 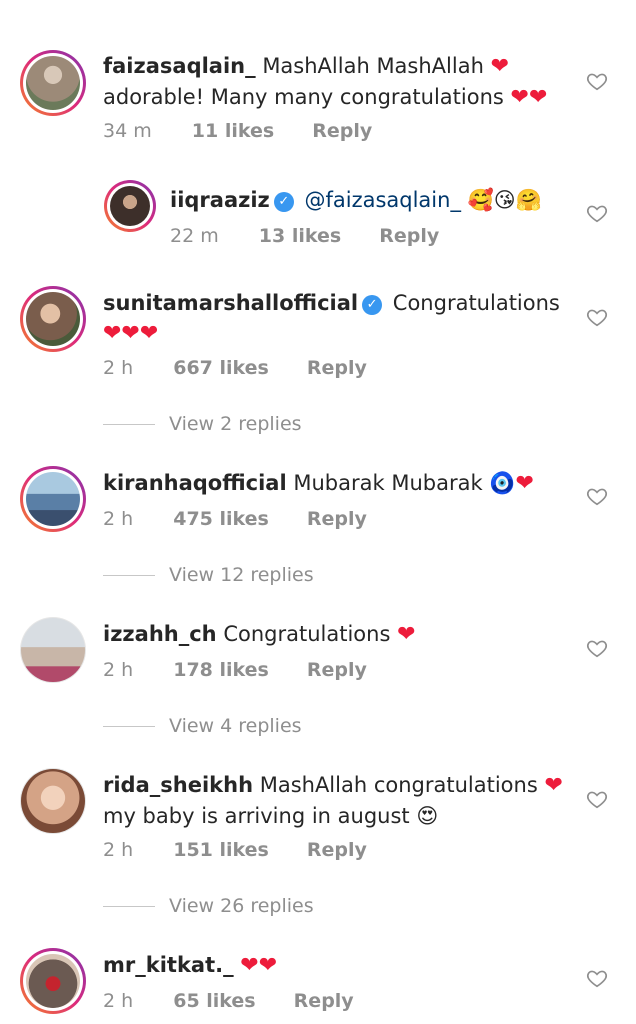 I want to click on comment-text: kiranhaqofficial Mubarak Mubarak 🧿❤, so click(x=338, y=483).